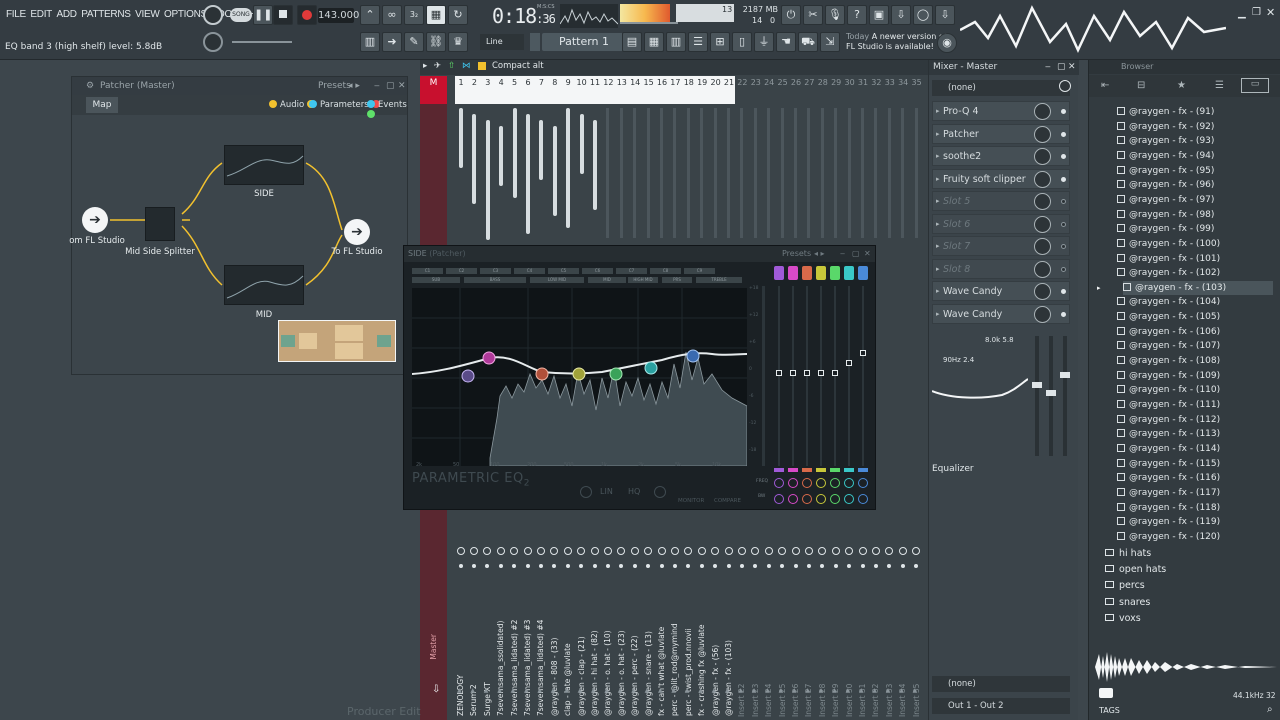 This screenshot has height=720, width=1280. Describe the element at coordinates (1001, 223) in the screenshot. I see `effect-slot: ▸ Slot 6` at that location.